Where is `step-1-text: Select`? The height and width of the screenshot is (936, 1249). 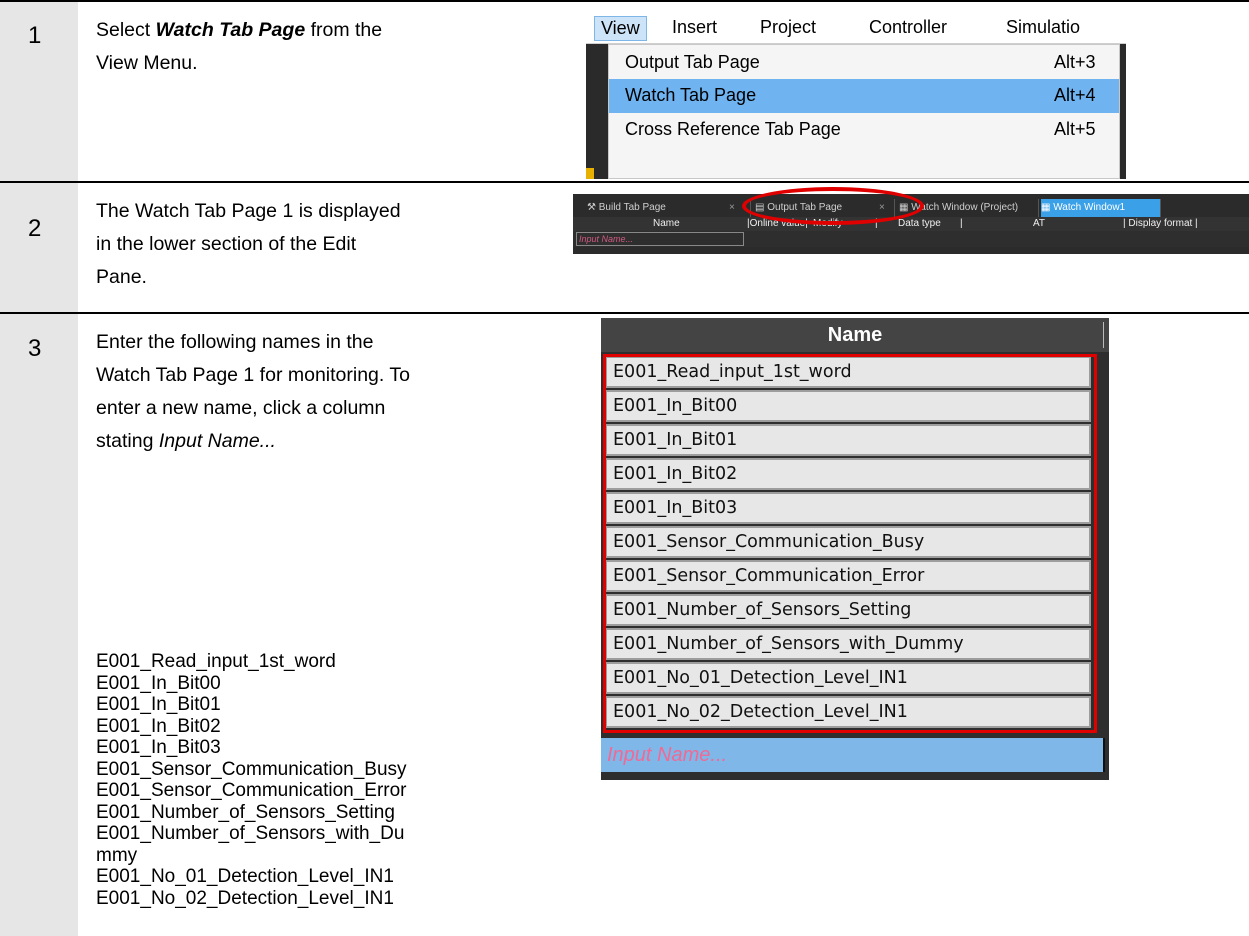
step-1-text: Select is located at coordinates (126, 30).